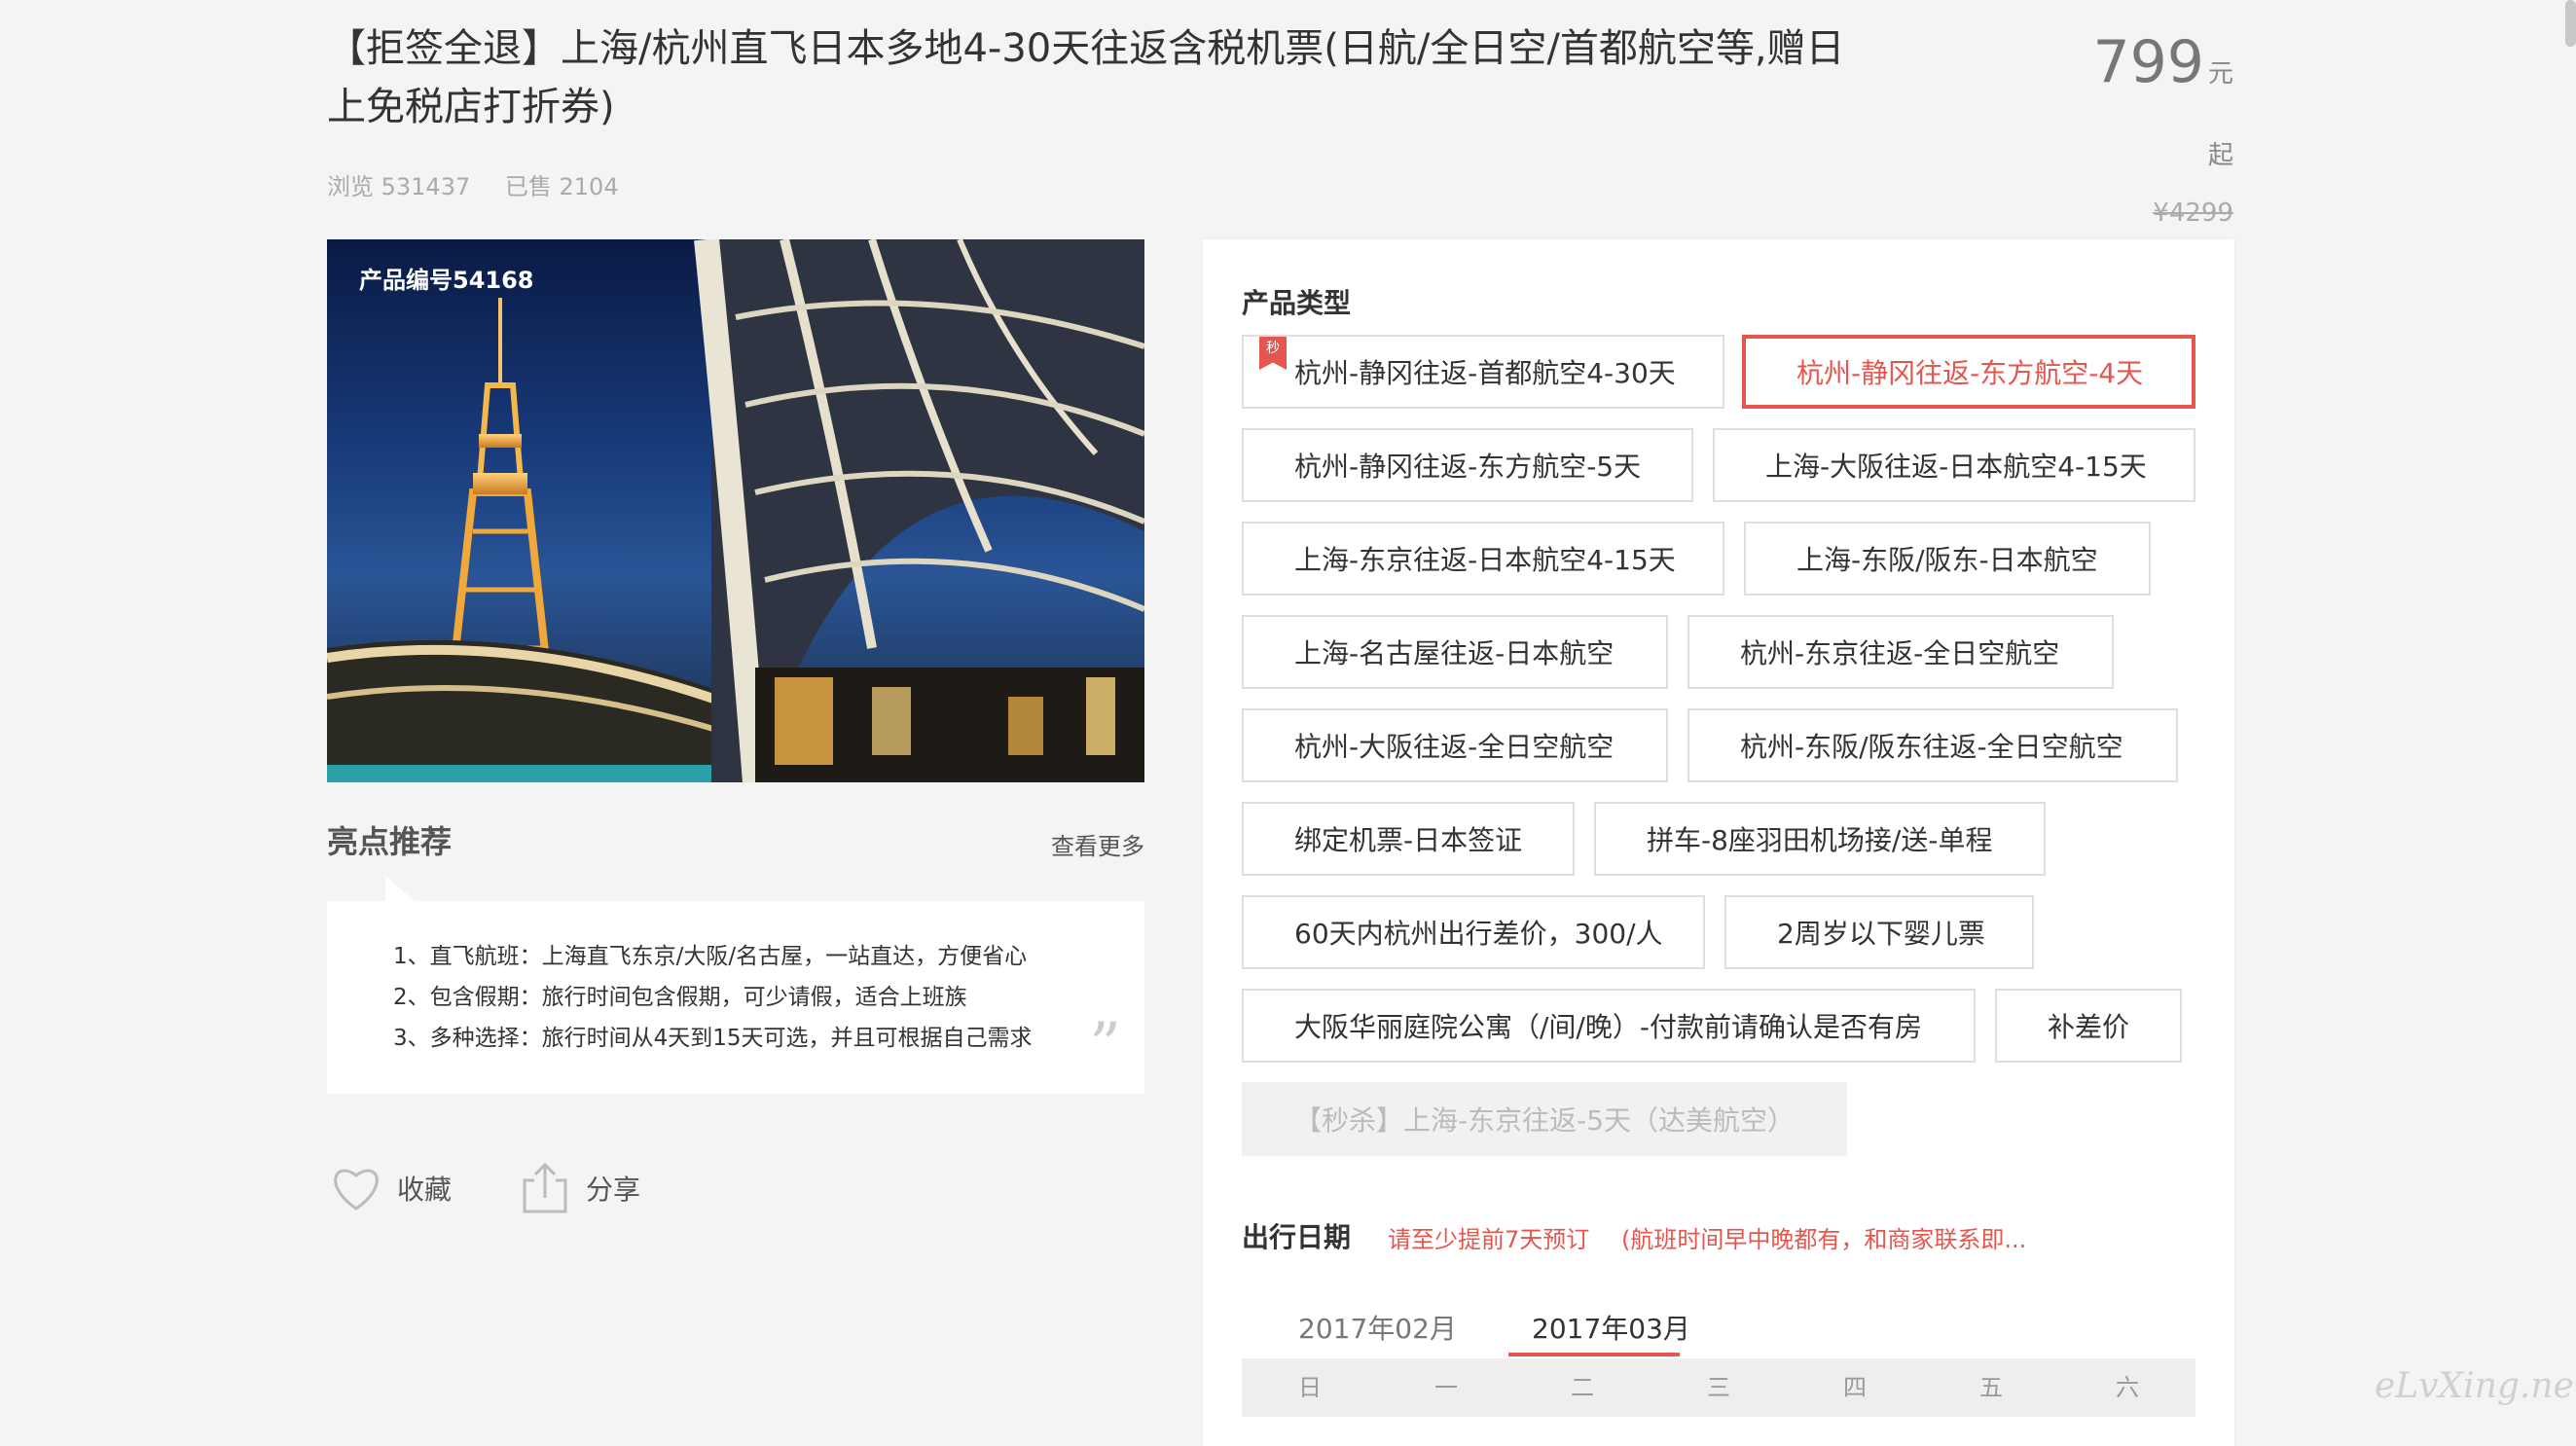  Describe the element at coordinates (561, 186) in the screenshot. I see `sold-count: 已售 2104` at that location.